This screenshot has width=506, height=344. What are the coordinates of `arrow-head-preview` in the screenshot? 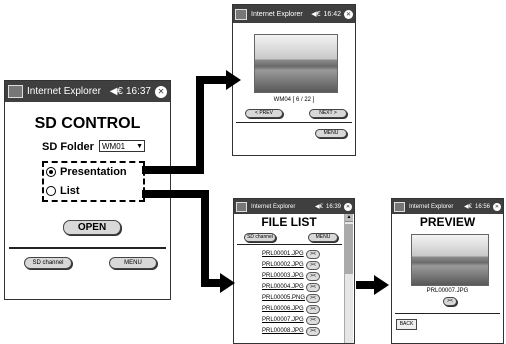 It's located at (381, 285).